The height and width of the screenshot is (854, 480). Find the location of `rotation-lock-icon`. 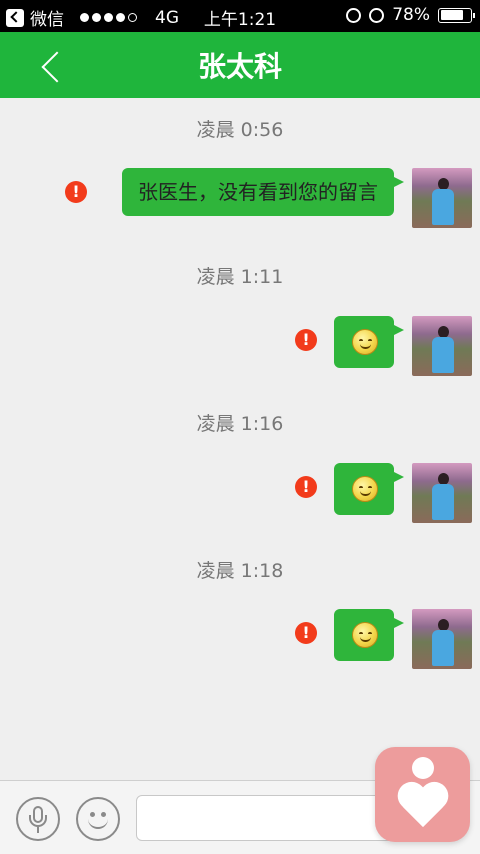

rotation-lock-icon is located at coordinates (354, 15).